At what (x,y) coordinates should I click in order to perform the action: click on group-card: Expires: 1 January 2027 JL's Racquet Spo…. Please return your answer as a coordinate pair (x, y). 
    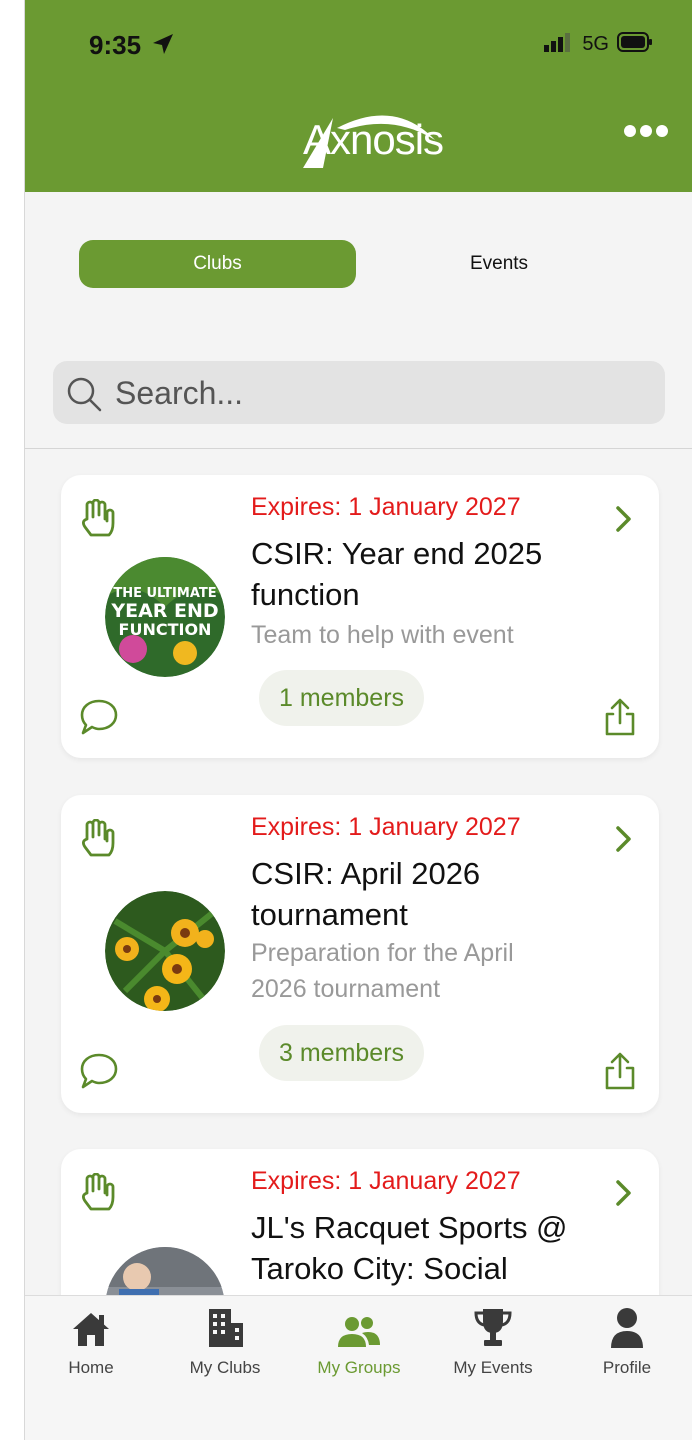
    Looking at the image, I should click on (360, 1222).